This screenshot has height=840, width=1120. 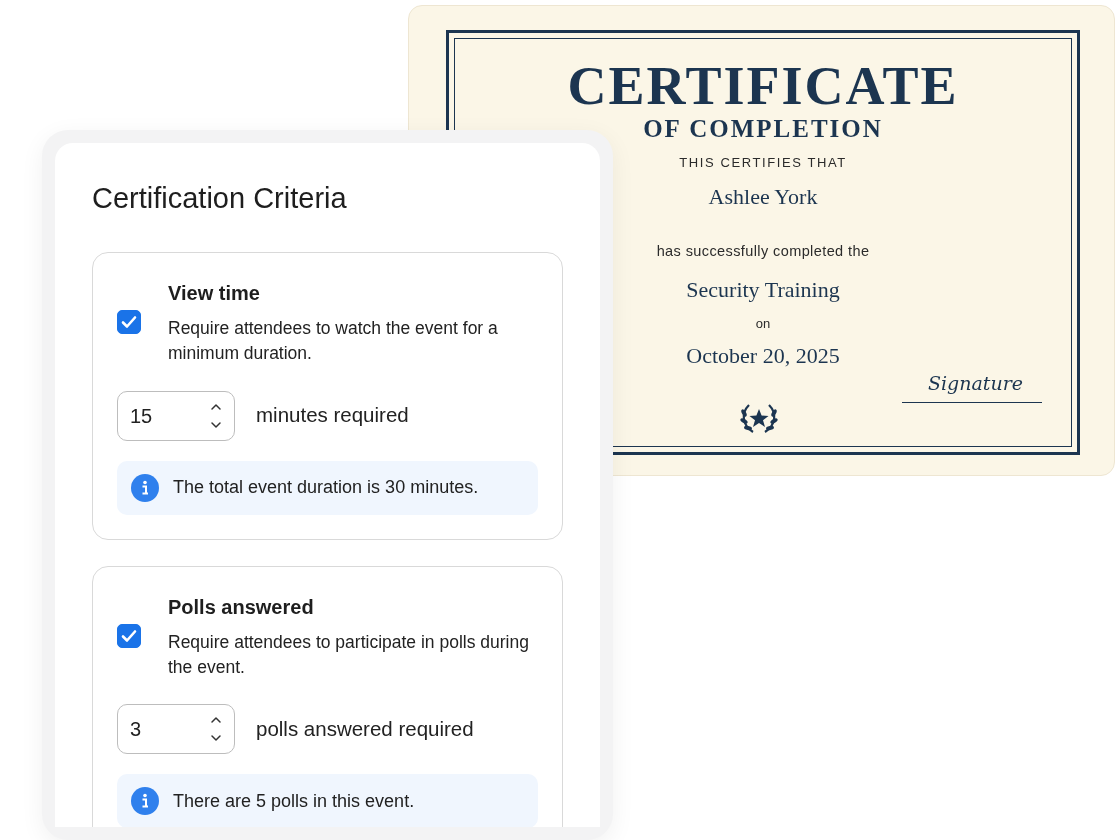 What do you see at coordinates (763, 289) in the screenshot?
I see `course-name: Security Training` at bounding box center [763, 289].